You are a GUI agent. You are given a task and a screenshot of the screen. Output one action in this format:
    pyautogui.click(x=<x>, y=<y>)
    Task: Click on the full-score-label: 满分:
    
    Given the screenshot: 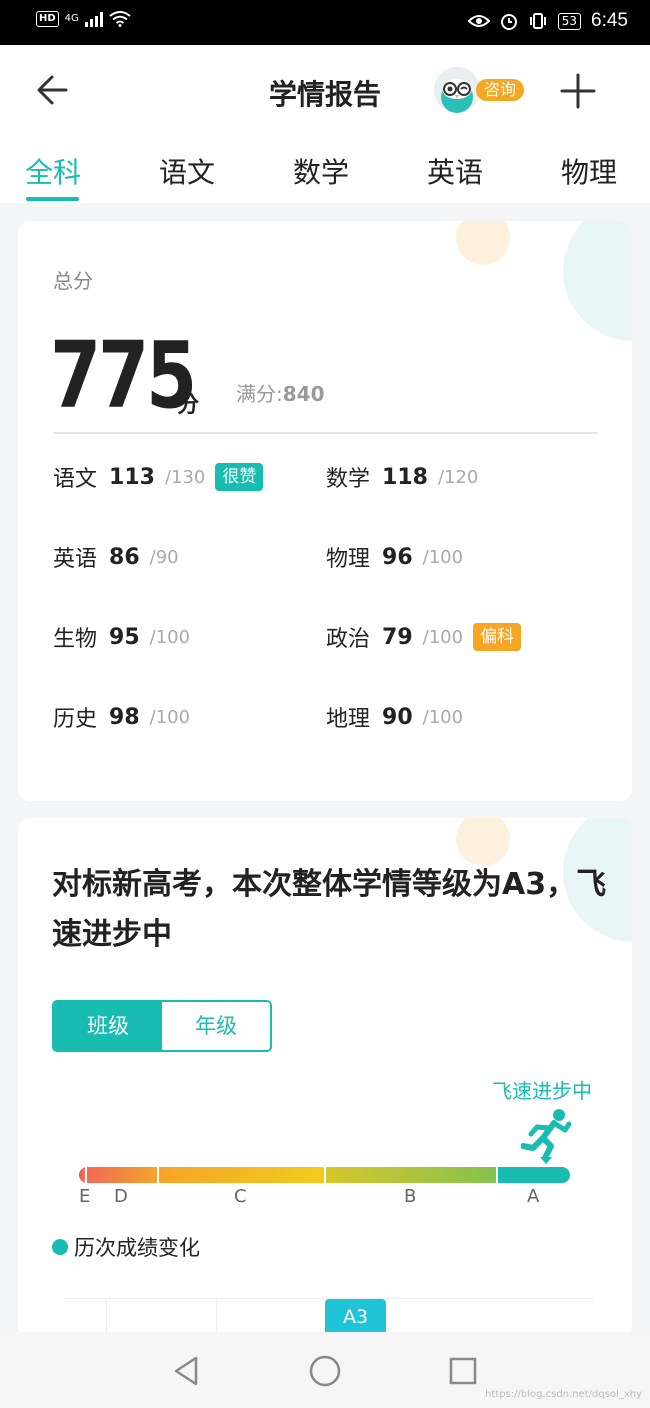 What is the action you would take?
    pyautogui.click(x=259, y=394)
    